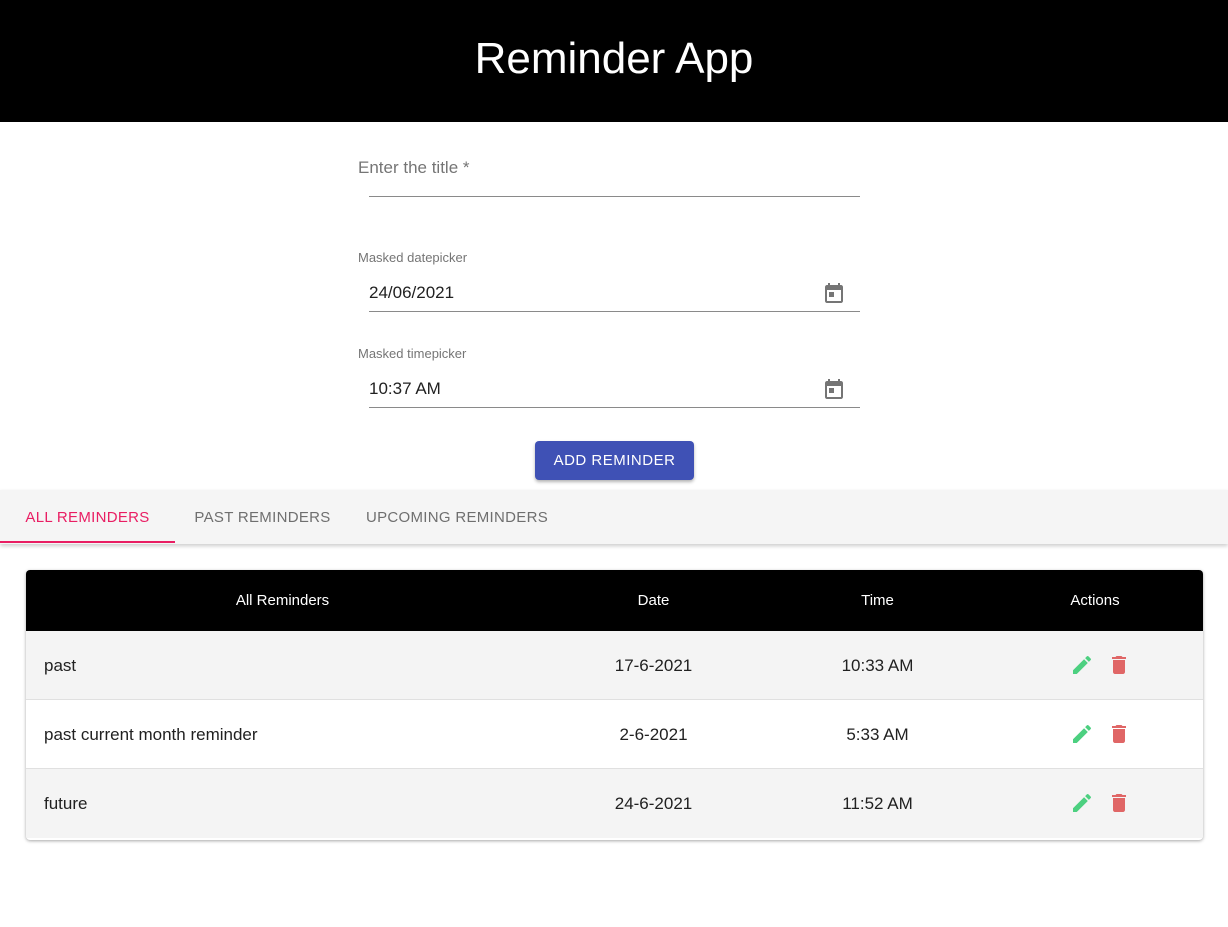 Image resolution: width=1228 pixels, height=927 pixels. Describe the element at coordinates (1095, 600) in the screenshot. I see `column-header-actions: Actions` at that location.